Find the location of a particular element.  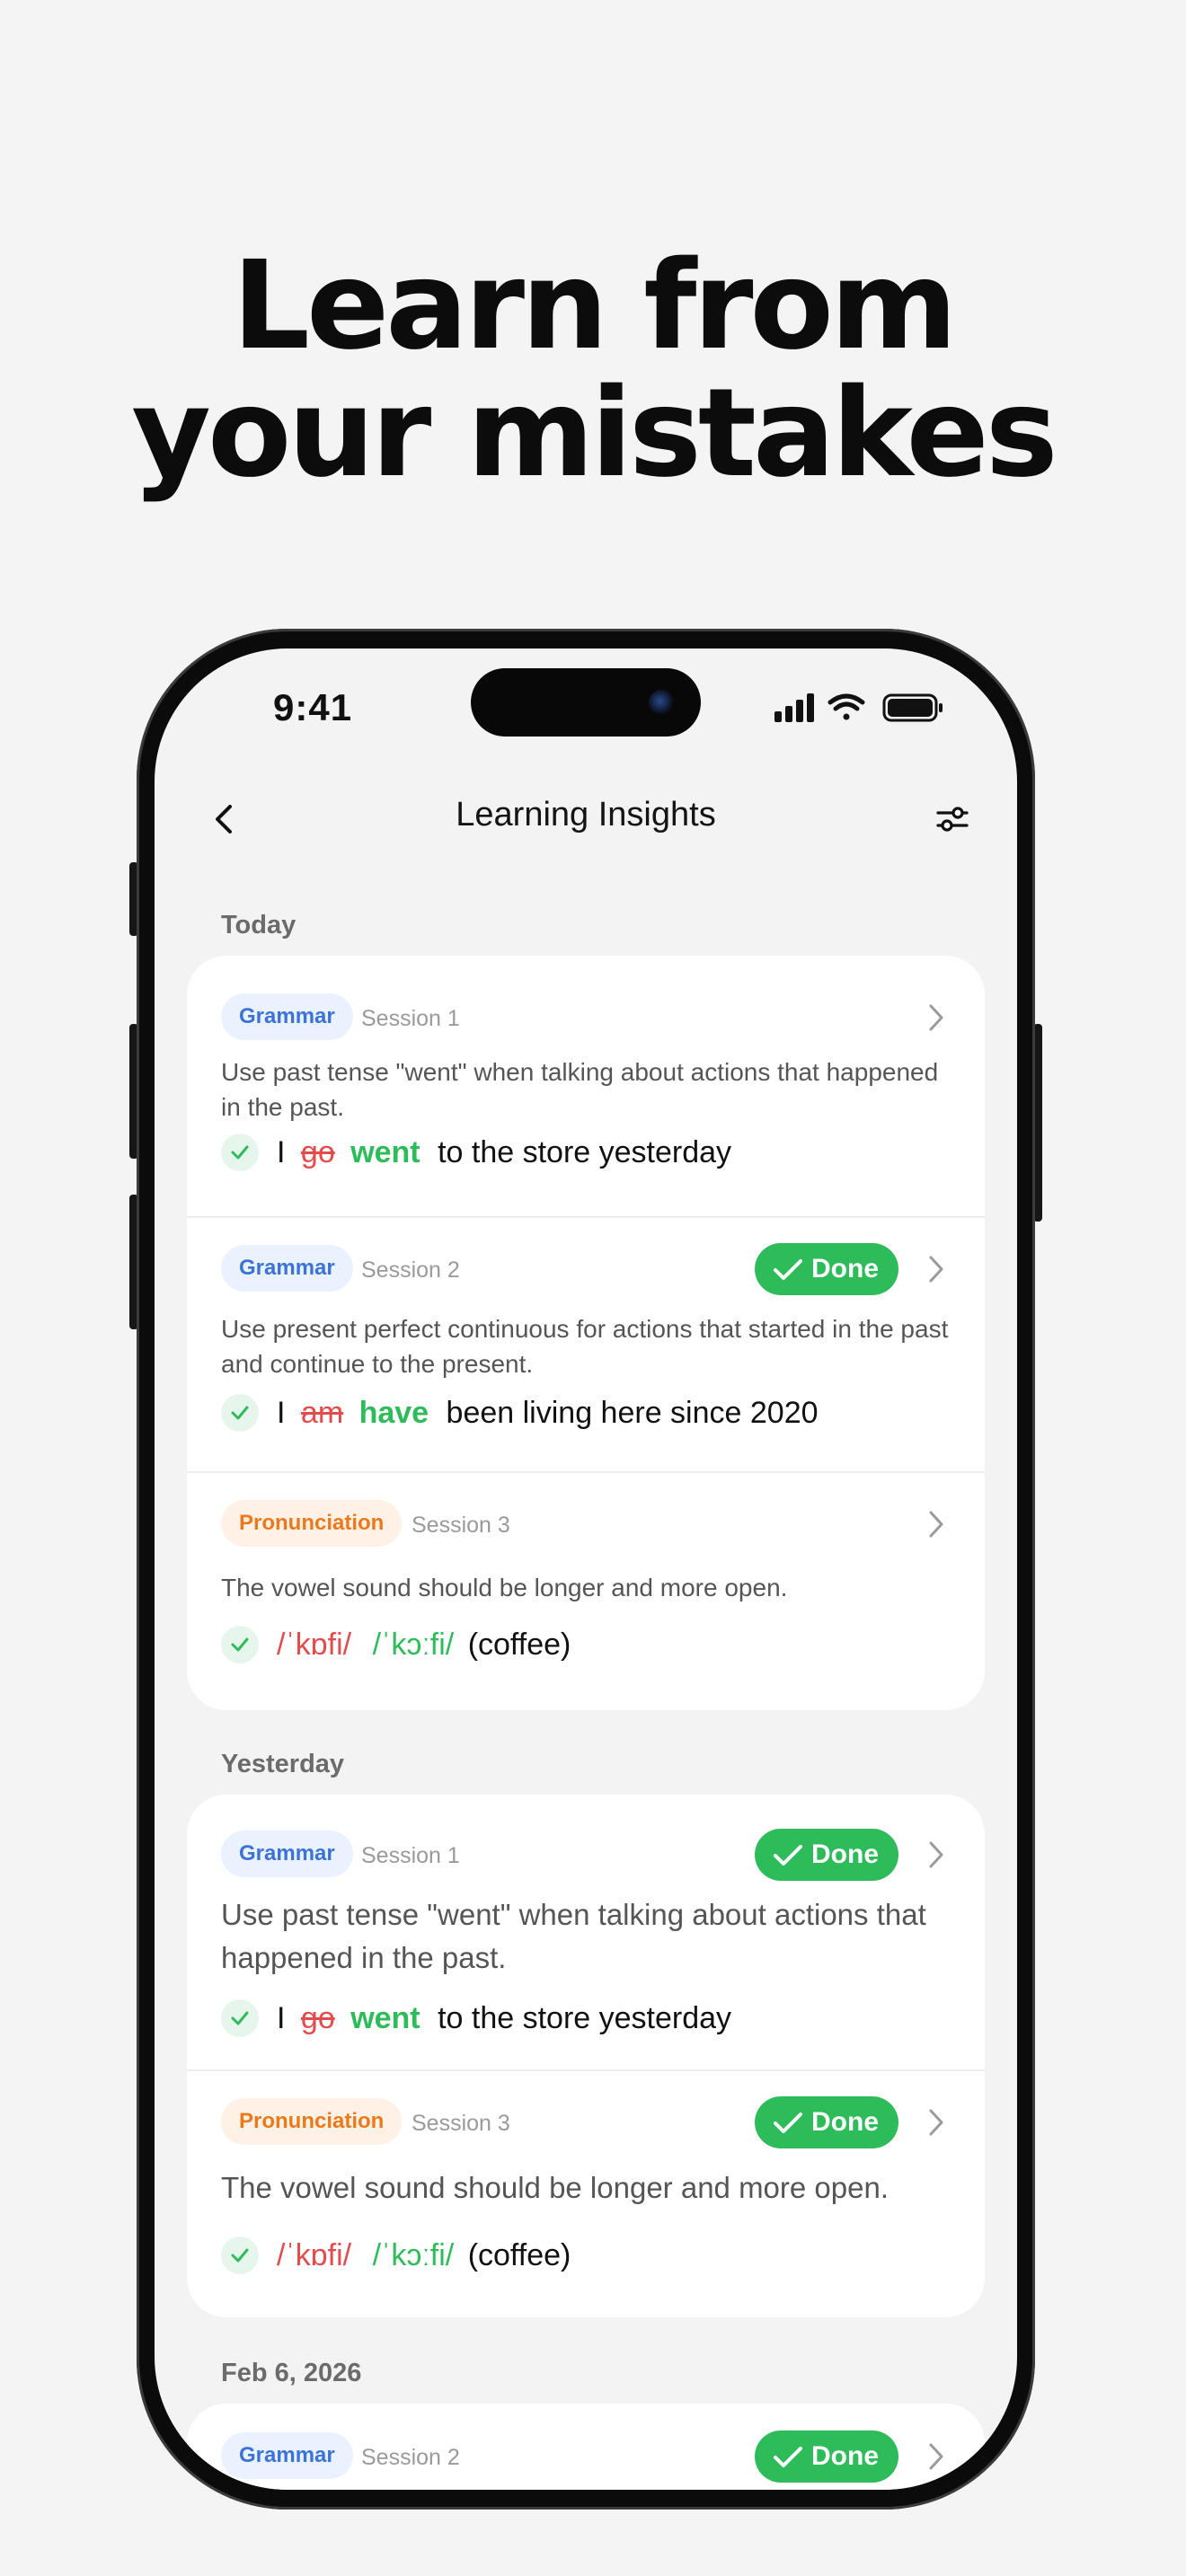

insight-item: Grammar Session 2 Done is located at coordinates (586, 2447).